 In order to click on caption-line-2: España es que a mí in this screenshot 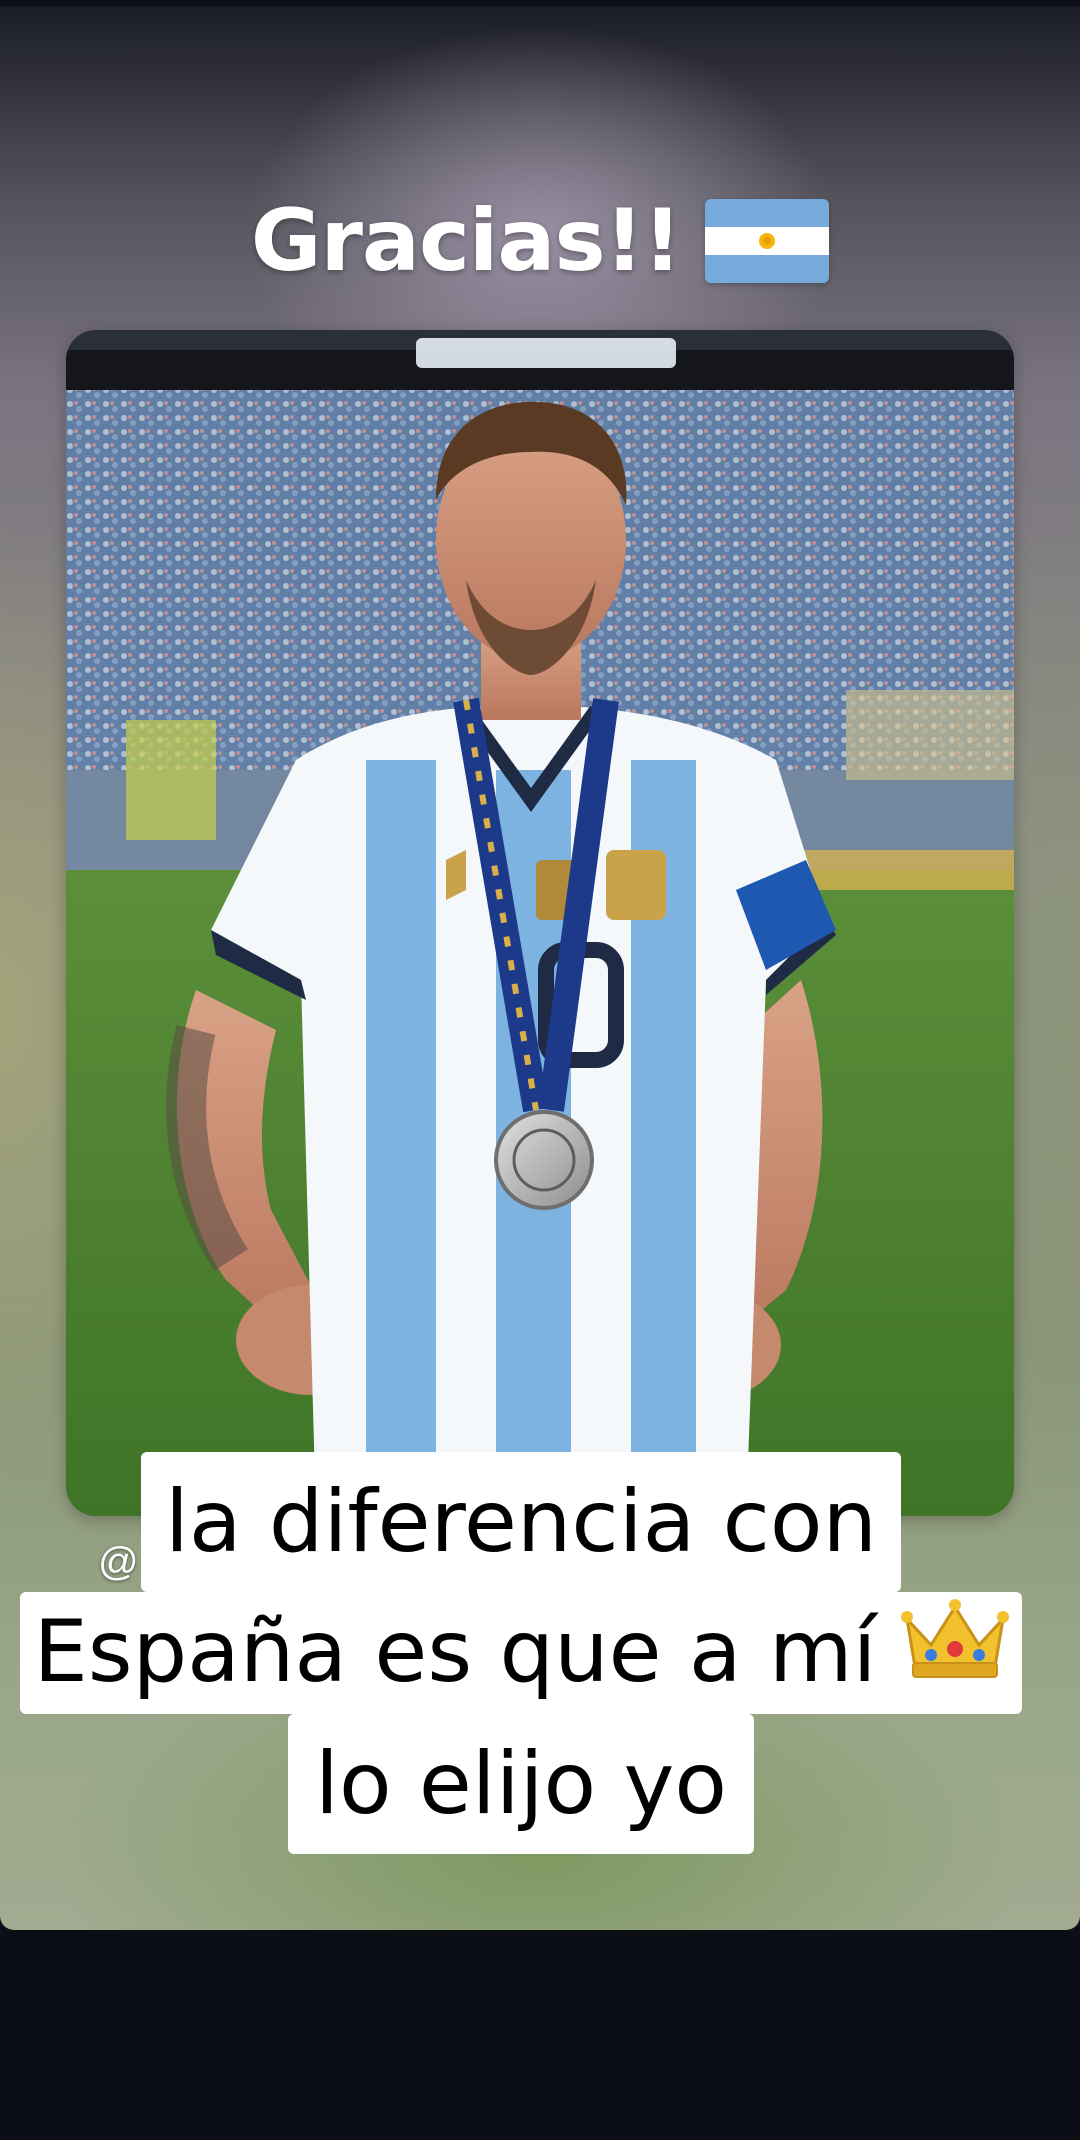, I will do `click(521, 1653)`.